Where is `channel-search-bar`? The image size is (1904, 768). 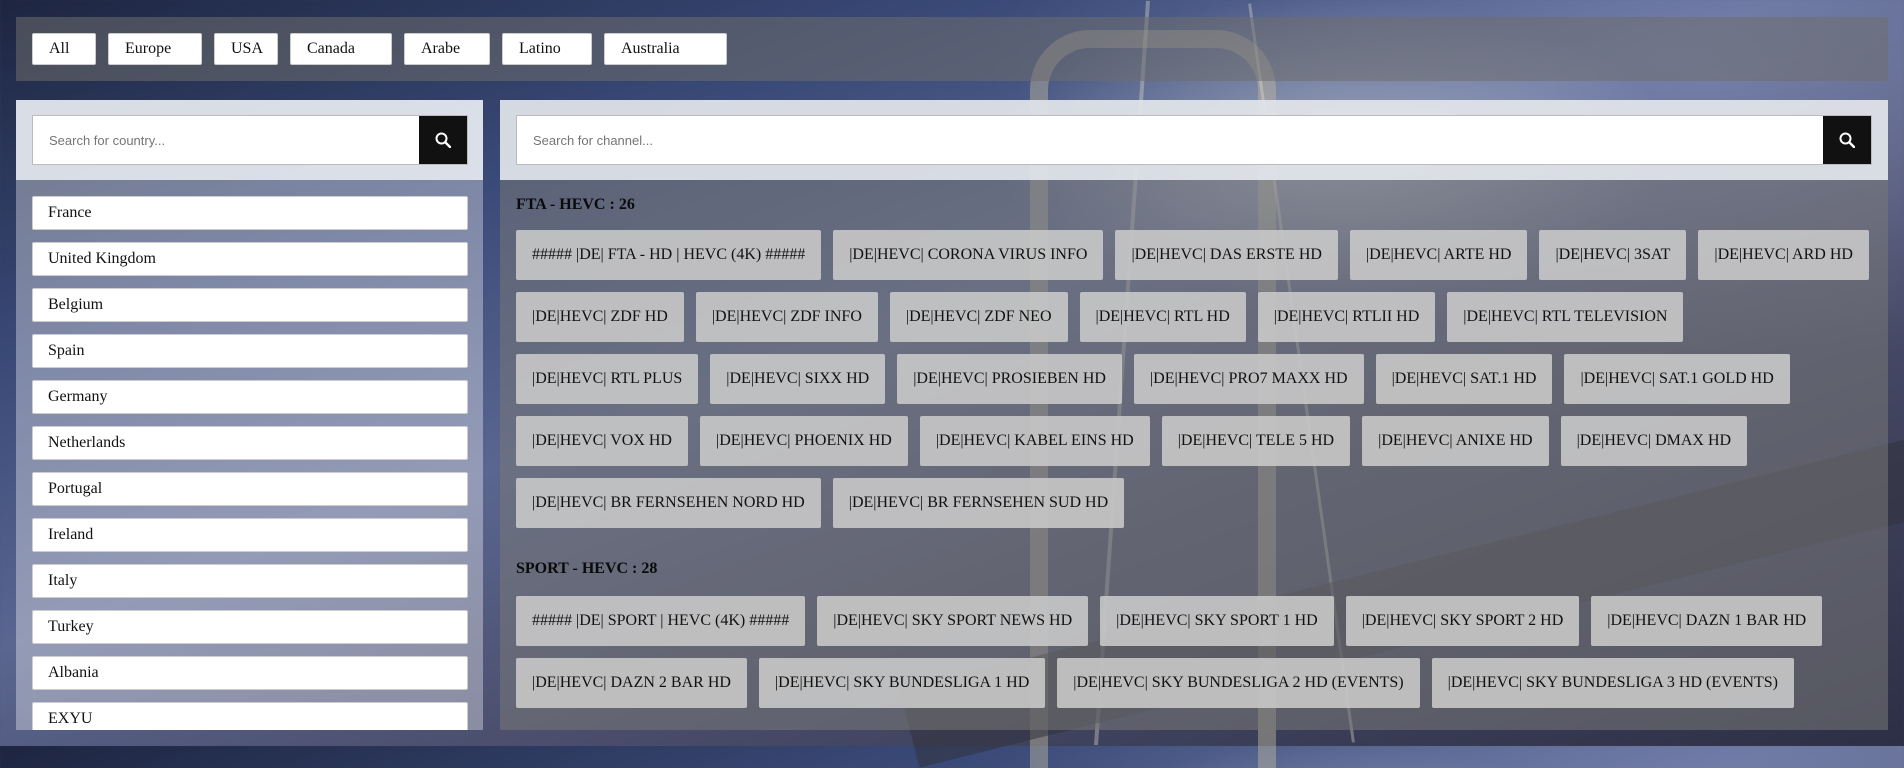 channel-search-bar is located at coordinates (1194, 140).